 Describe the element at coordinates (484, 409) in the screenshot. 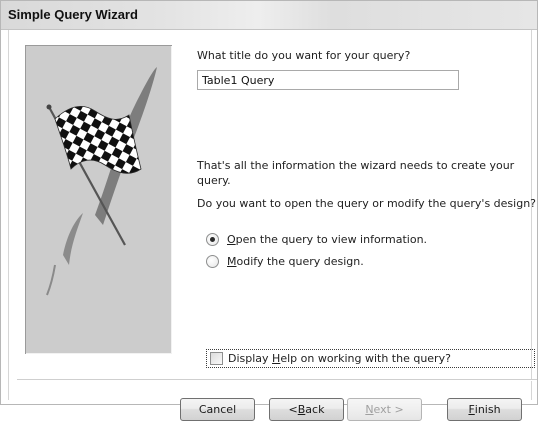

I see `finish-button: Finish` at that location.